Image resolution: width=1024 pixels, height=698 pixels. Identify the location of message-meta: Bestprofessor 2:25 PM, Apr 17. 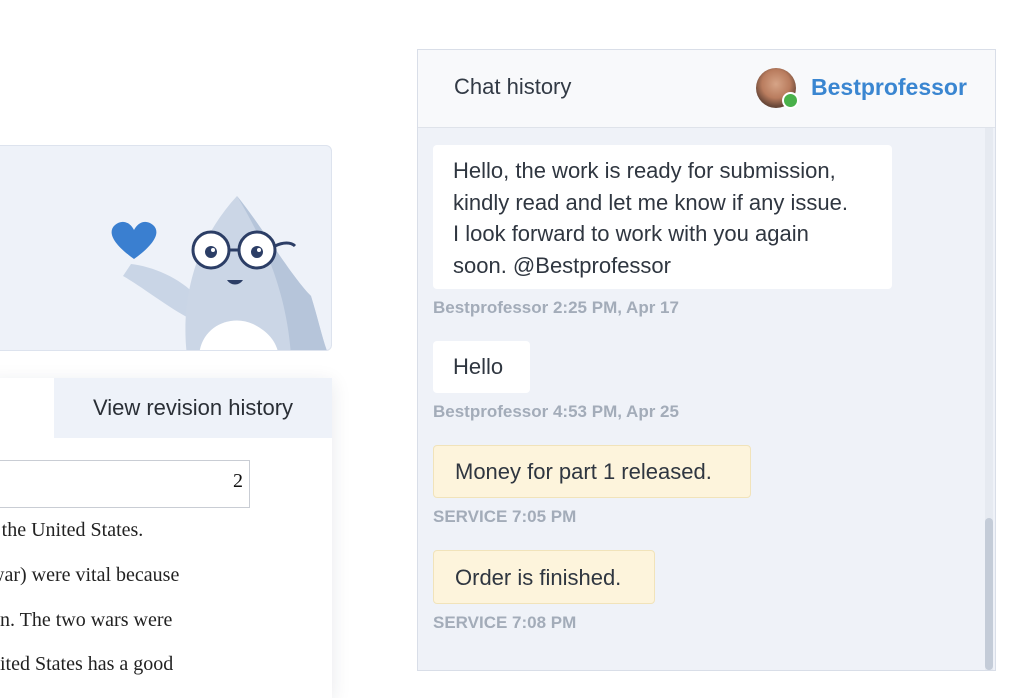
(556, 307).